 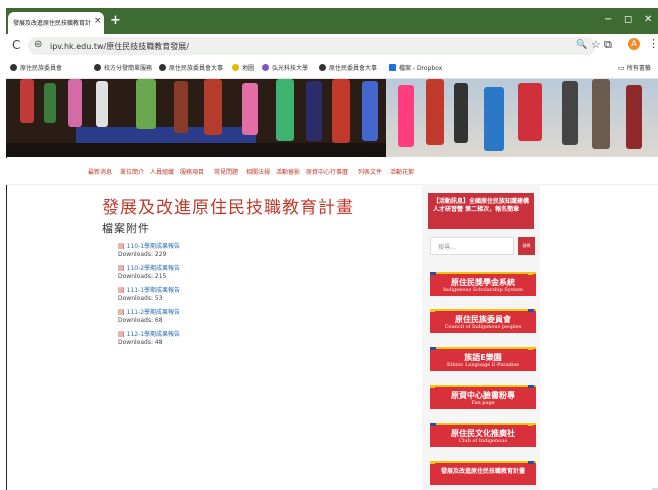 I want to click on bookmark-item: 檔案 - Dropbox, so click(x=415, y=67).